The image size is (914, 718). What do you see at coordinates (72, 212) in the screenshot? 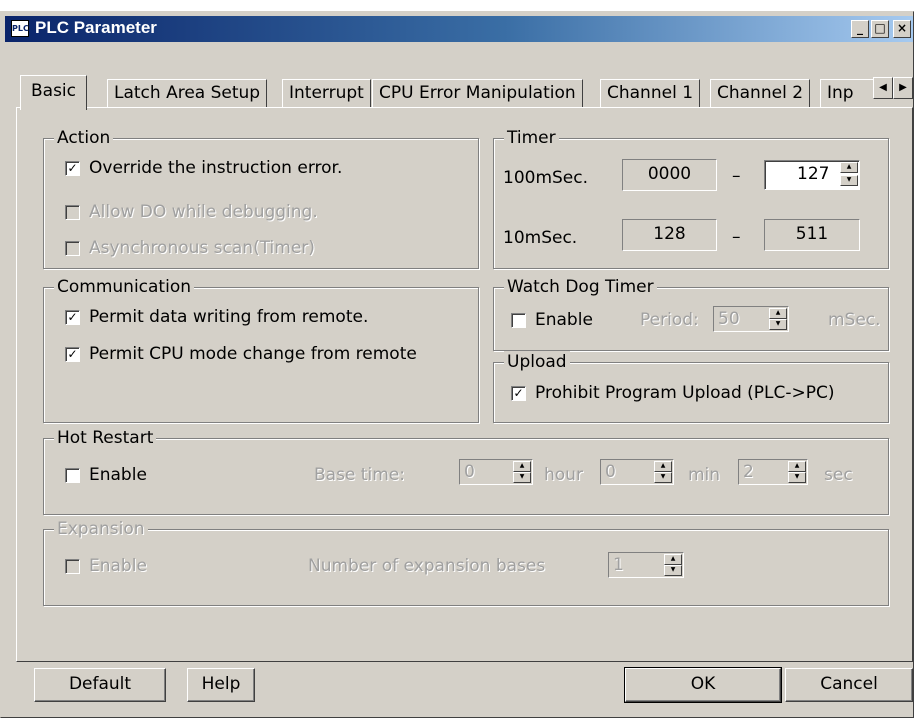
I see `allow-do-check` at bounding box center [72, 212].